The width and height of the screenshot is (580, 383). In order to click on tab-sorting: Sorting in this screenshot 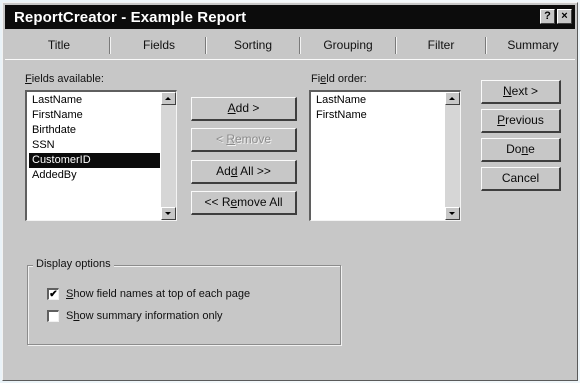, I will do `click(253, 46)`.